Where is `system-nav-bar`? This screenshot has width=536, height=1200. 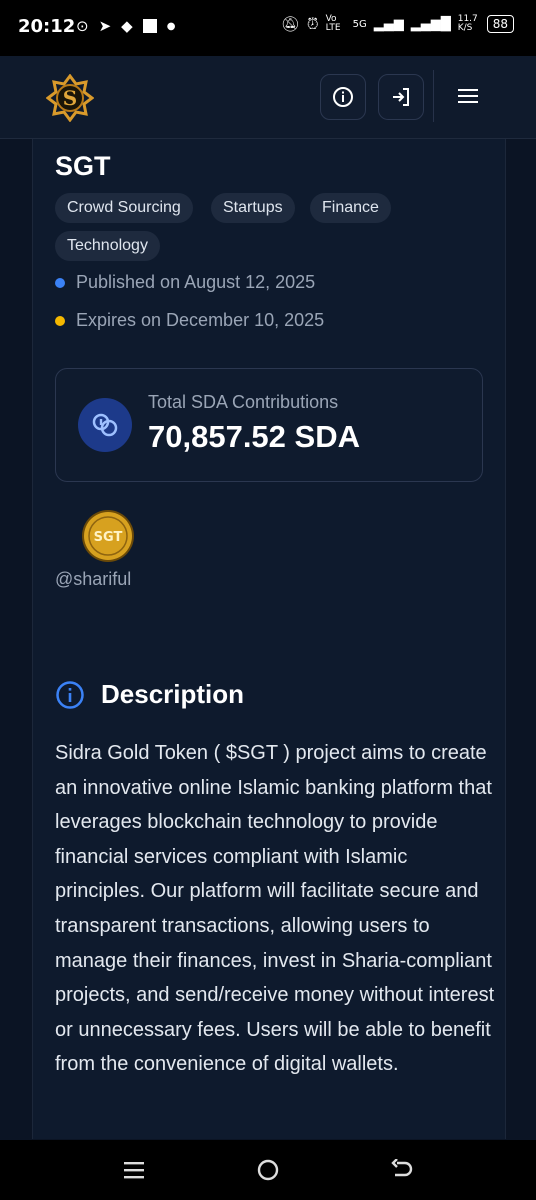
system-nav-bar is located at coordinates (268, 1170).